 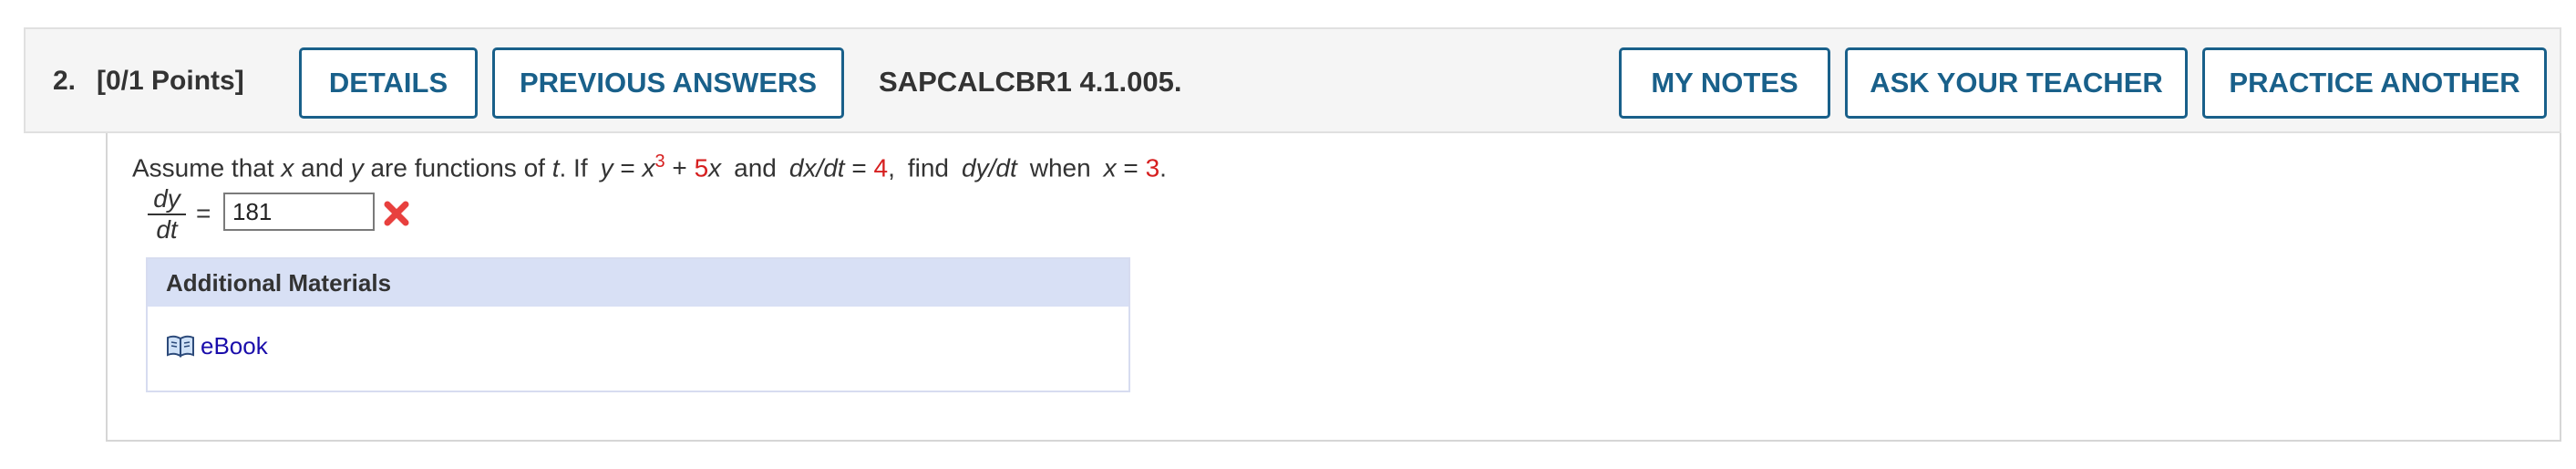 What do you see at coordinates (638, 283) in the screenshot?
I see `additional-materials-heading: Additional Materials` at bounding box center [638, 283].